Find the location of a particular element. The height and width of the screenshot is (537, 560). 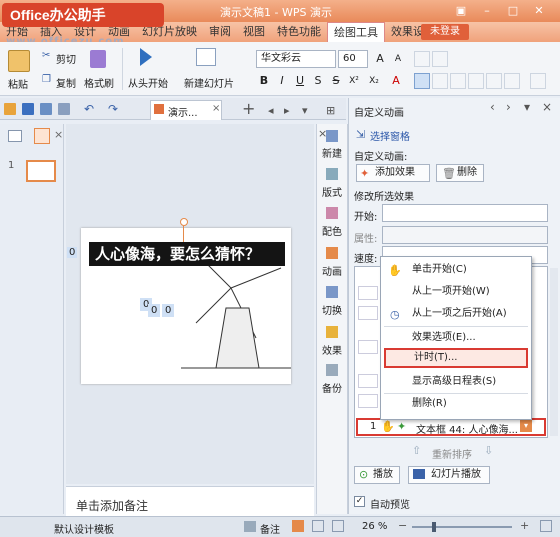

bullets-icon is located at coordinates (422, 59).